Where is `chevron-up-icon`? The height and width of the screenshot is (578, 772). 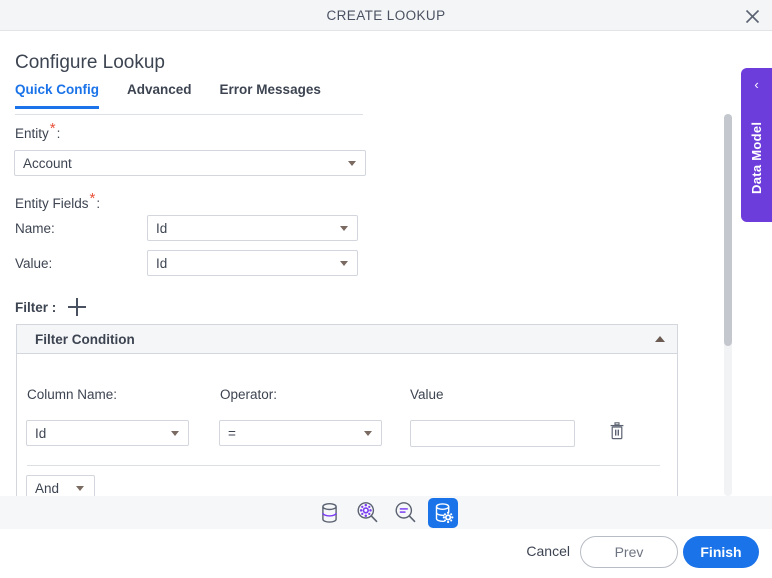
chevron-up-icon is located at coordinates (660, 339).